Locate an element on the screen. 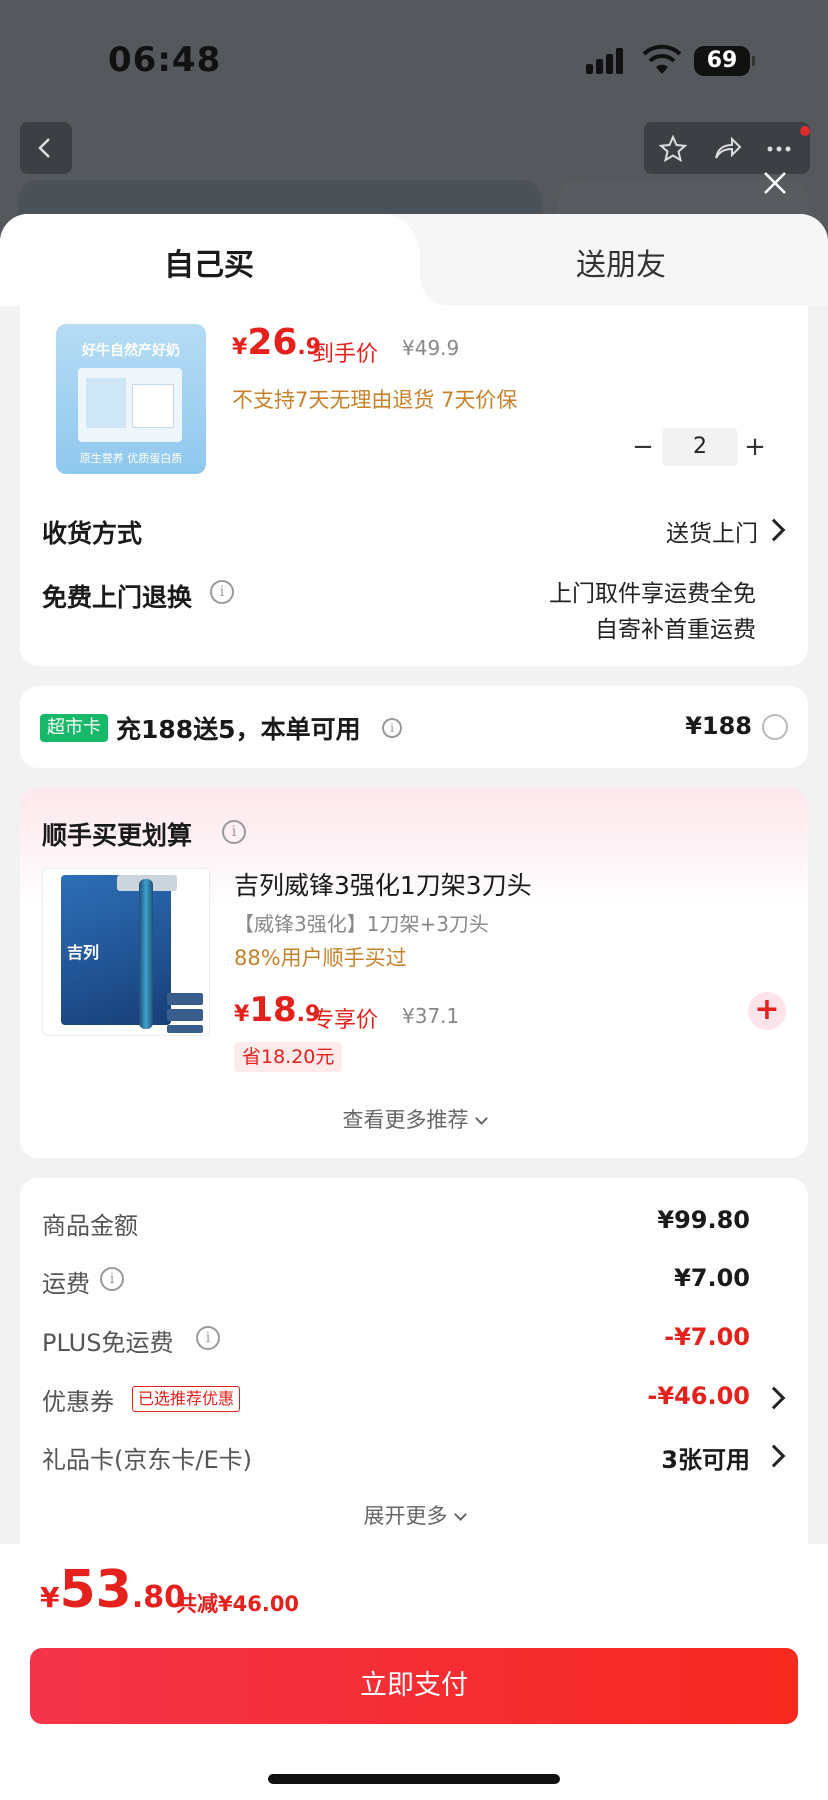  delivery-label: 收货方式 is located at coordinates (92, 533).